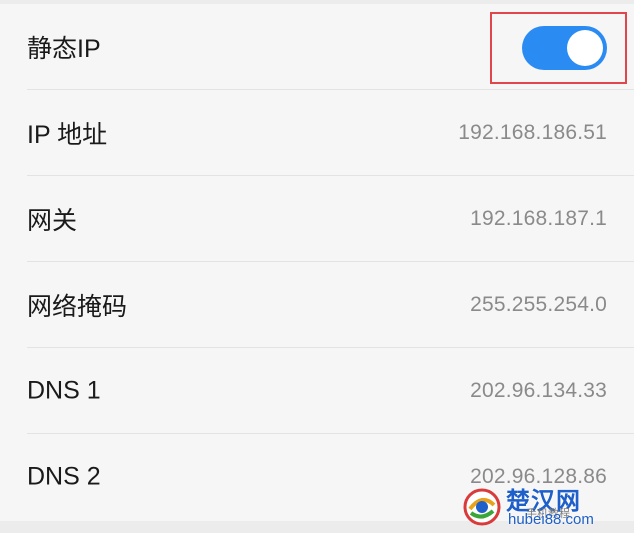 The height and width of the screenshot is (533, 634). What do you see at coordinates (532, 132) in the screenshot?
I see `ip-address-value: 192.168.186.51` at bounding box center [532, 132].